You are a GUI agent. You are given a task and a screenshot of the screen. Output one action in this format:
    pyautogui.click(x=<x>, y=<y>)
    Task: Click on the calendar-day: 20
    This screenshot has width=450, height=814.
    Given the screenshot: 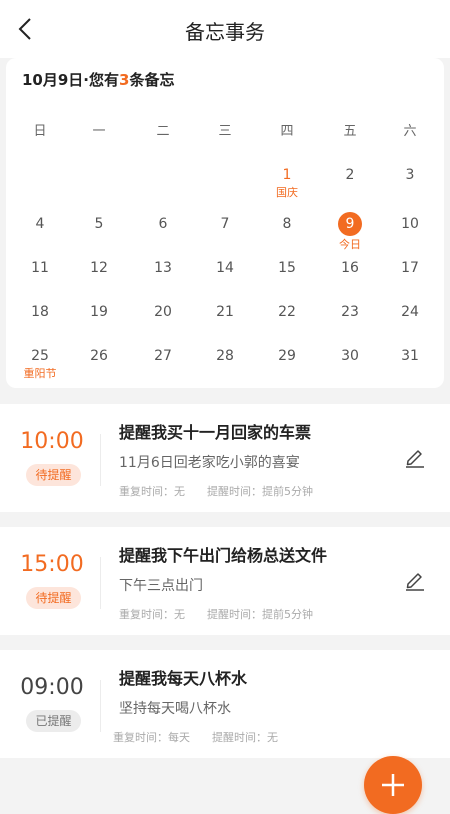 What is the action you would take?
    pyautogui.click(x=163, y=323)
    